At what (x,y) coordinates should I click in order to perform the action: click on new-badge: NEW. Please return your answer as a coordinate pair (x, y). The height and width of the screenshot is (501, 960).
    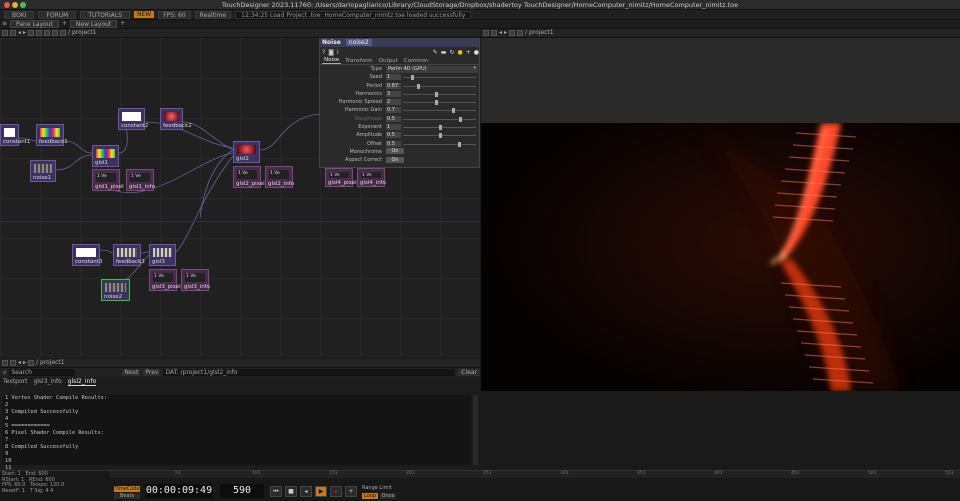
    Looking at the image, I should click on (144, 14).